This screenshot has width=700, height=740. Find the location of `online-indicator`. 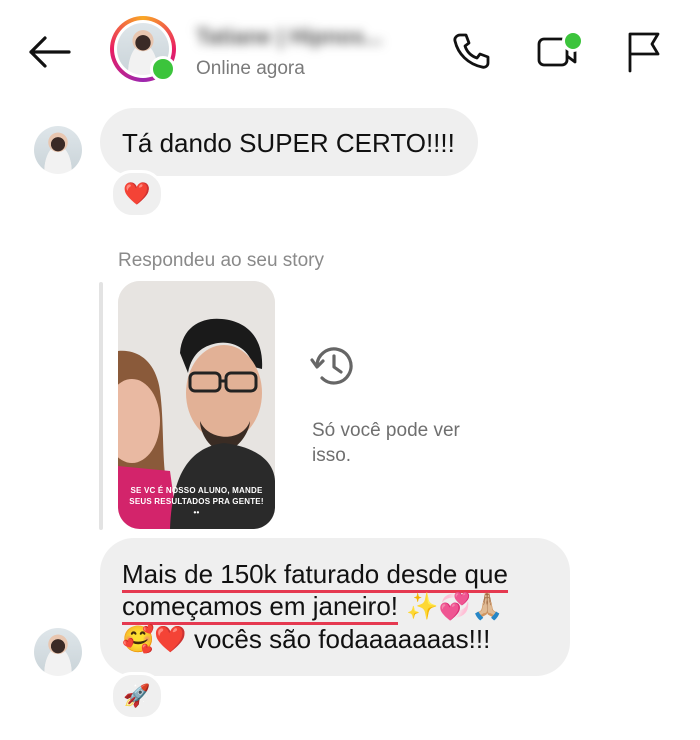

online-indicator is located at coordinates (163, 69).